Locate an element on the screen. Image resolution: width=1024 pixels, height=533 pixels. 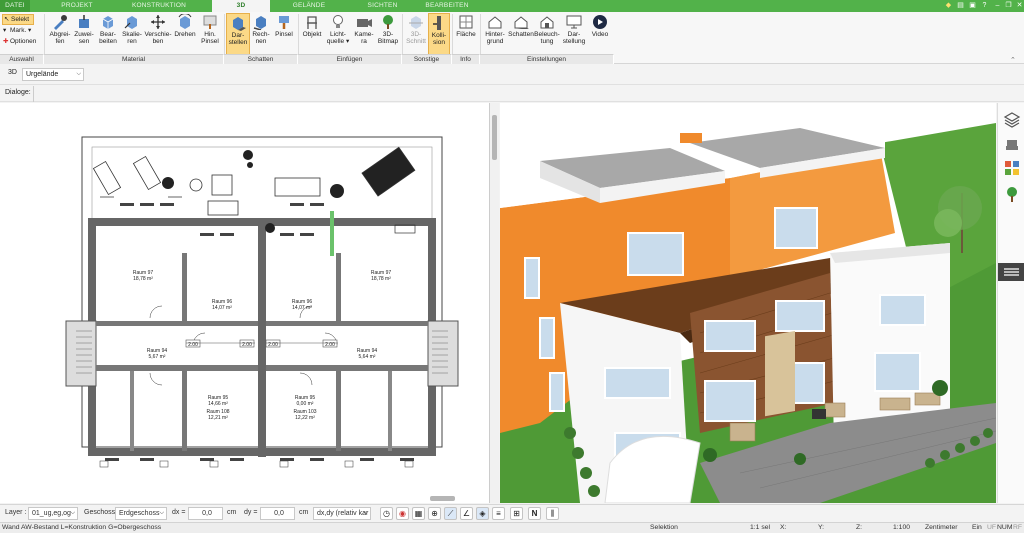
layer-select: 01_ug,eg,og ⌵ is located at coordinates (53, 513).